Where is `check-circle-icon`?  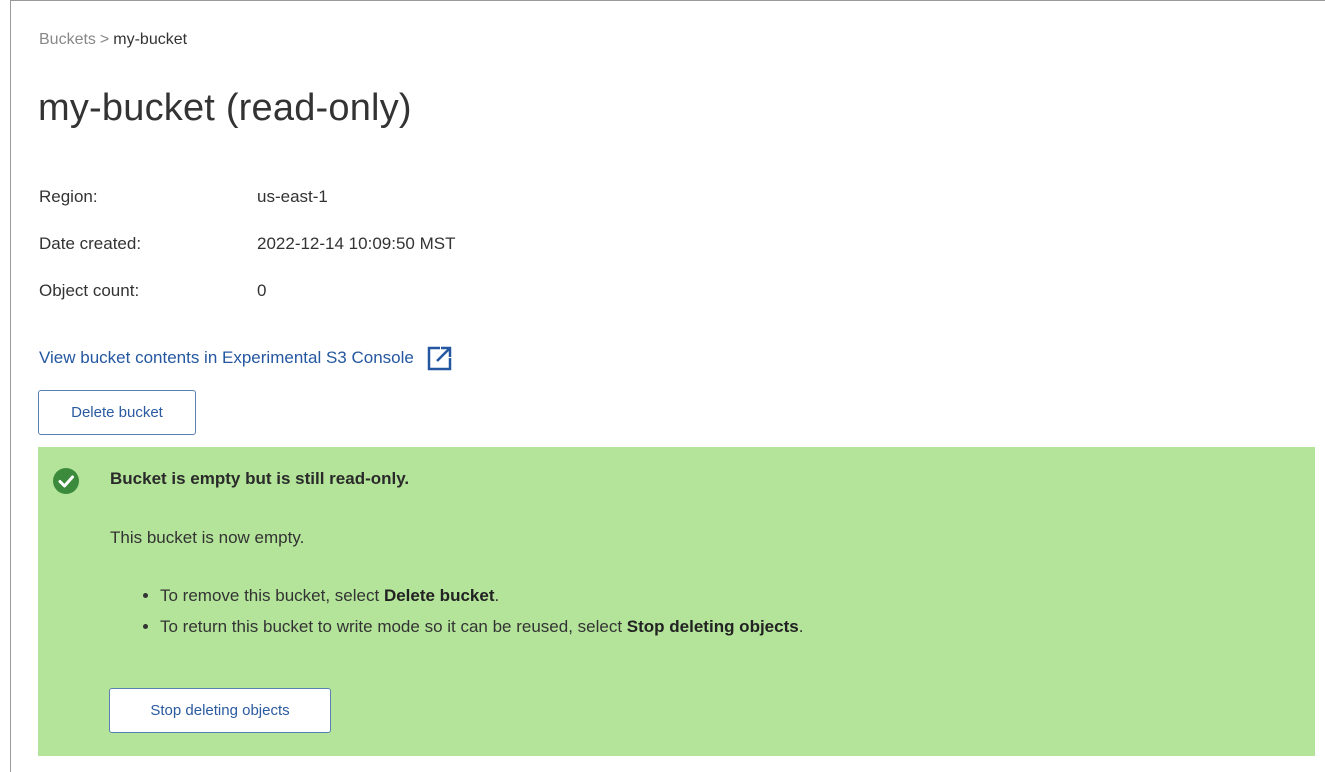
check-circle-icon is located at coordinates (66, 481).